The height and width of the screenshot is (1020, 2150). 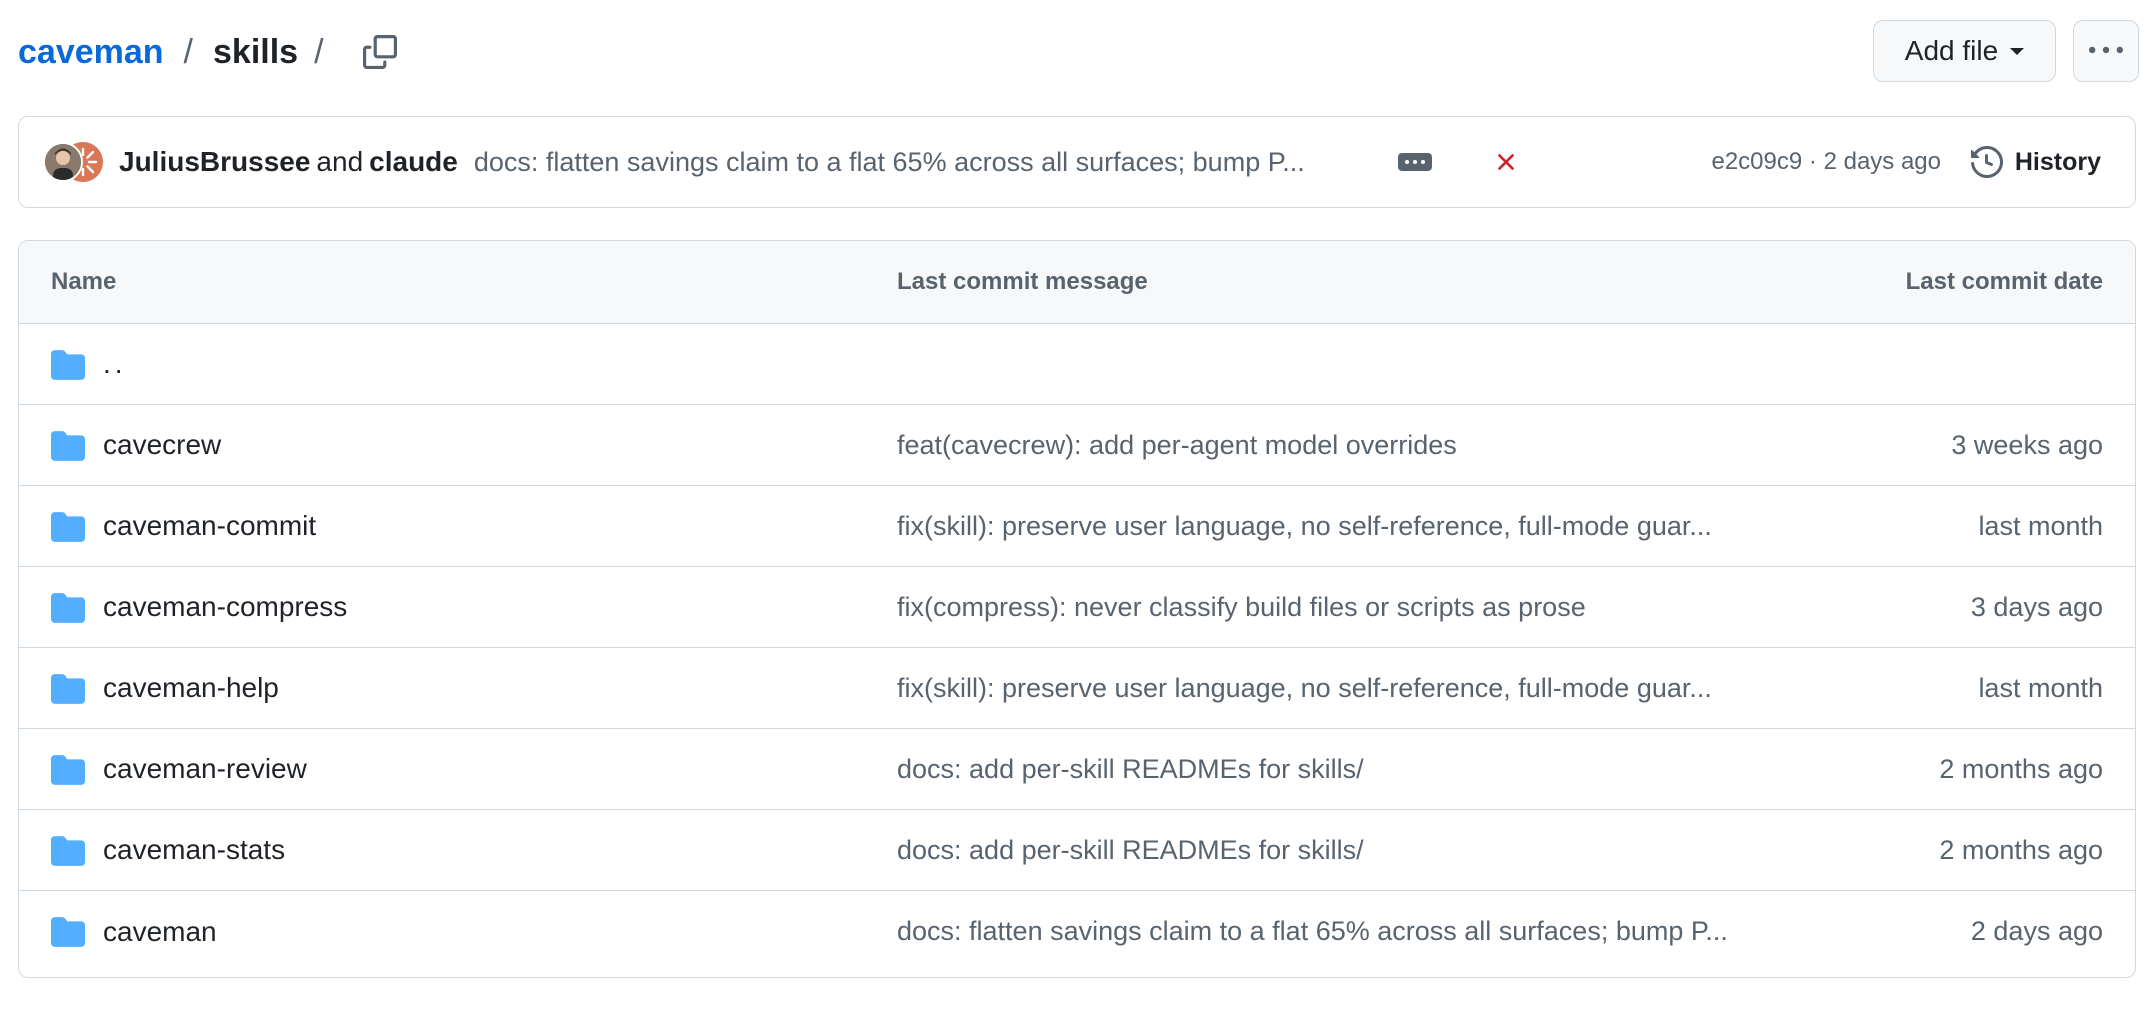 I want to click on more-options-button, so click(x=2106, y=51).